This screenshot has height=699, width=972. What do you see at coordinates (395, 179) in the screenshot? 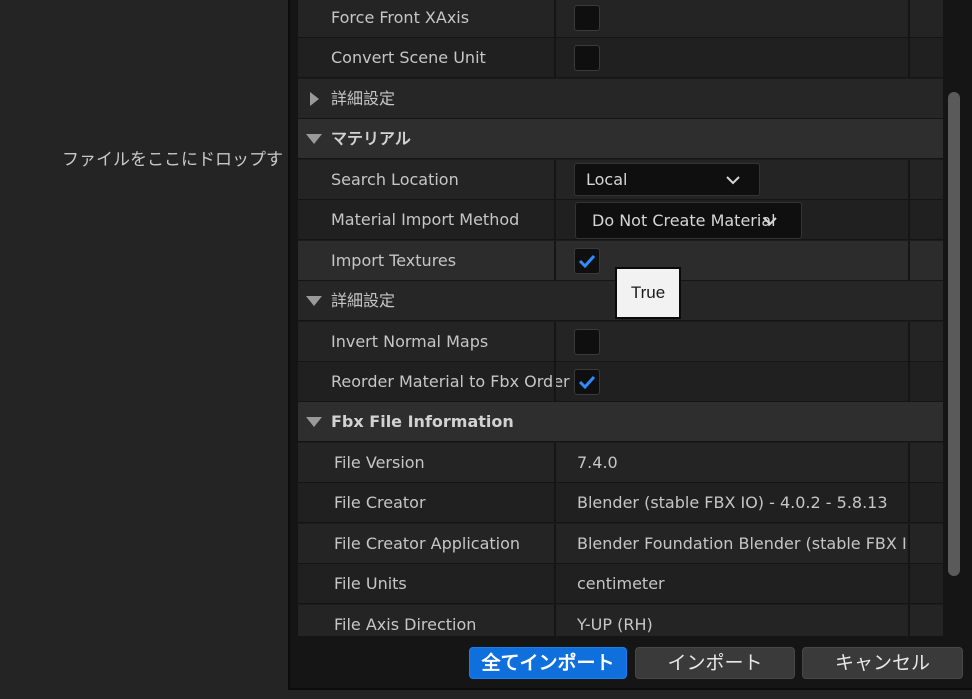
I see `property-label: Search Location` at bounding box center [395, 179].